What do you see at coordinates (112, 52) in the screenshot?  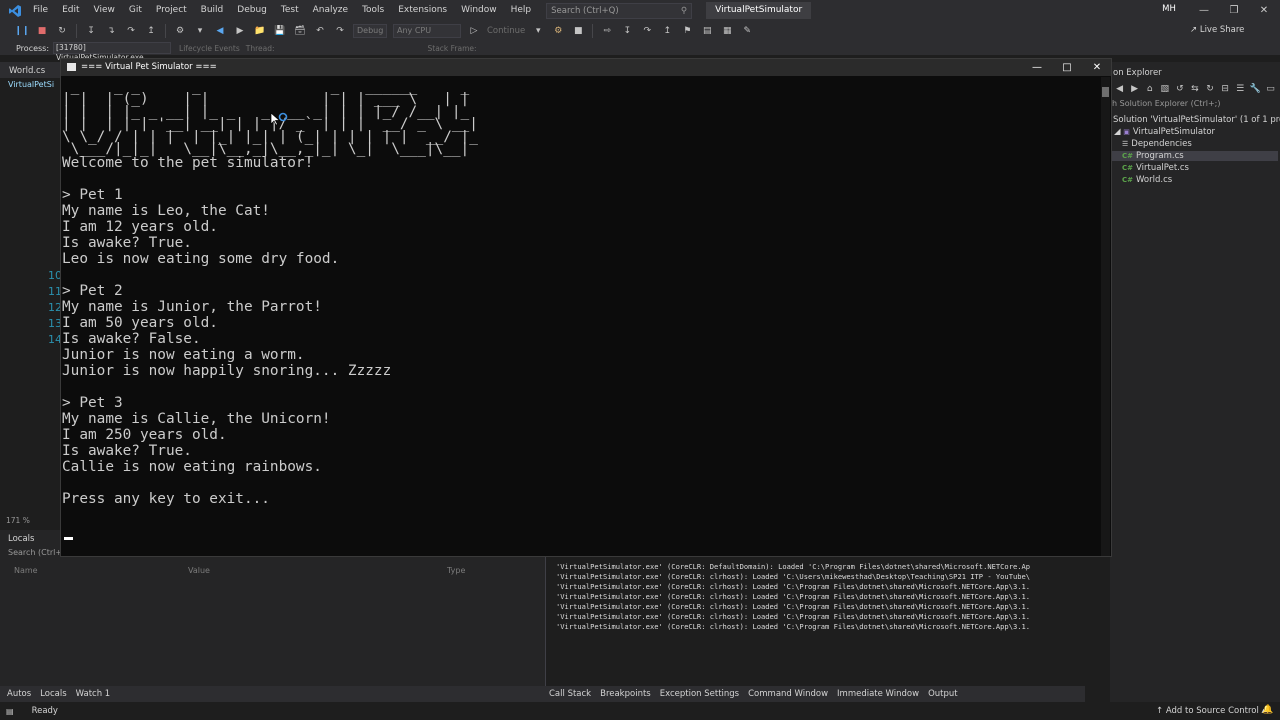 I see `process-select: [31780] VirtualPetSimulator.exe` at bounding box center [112, 52].